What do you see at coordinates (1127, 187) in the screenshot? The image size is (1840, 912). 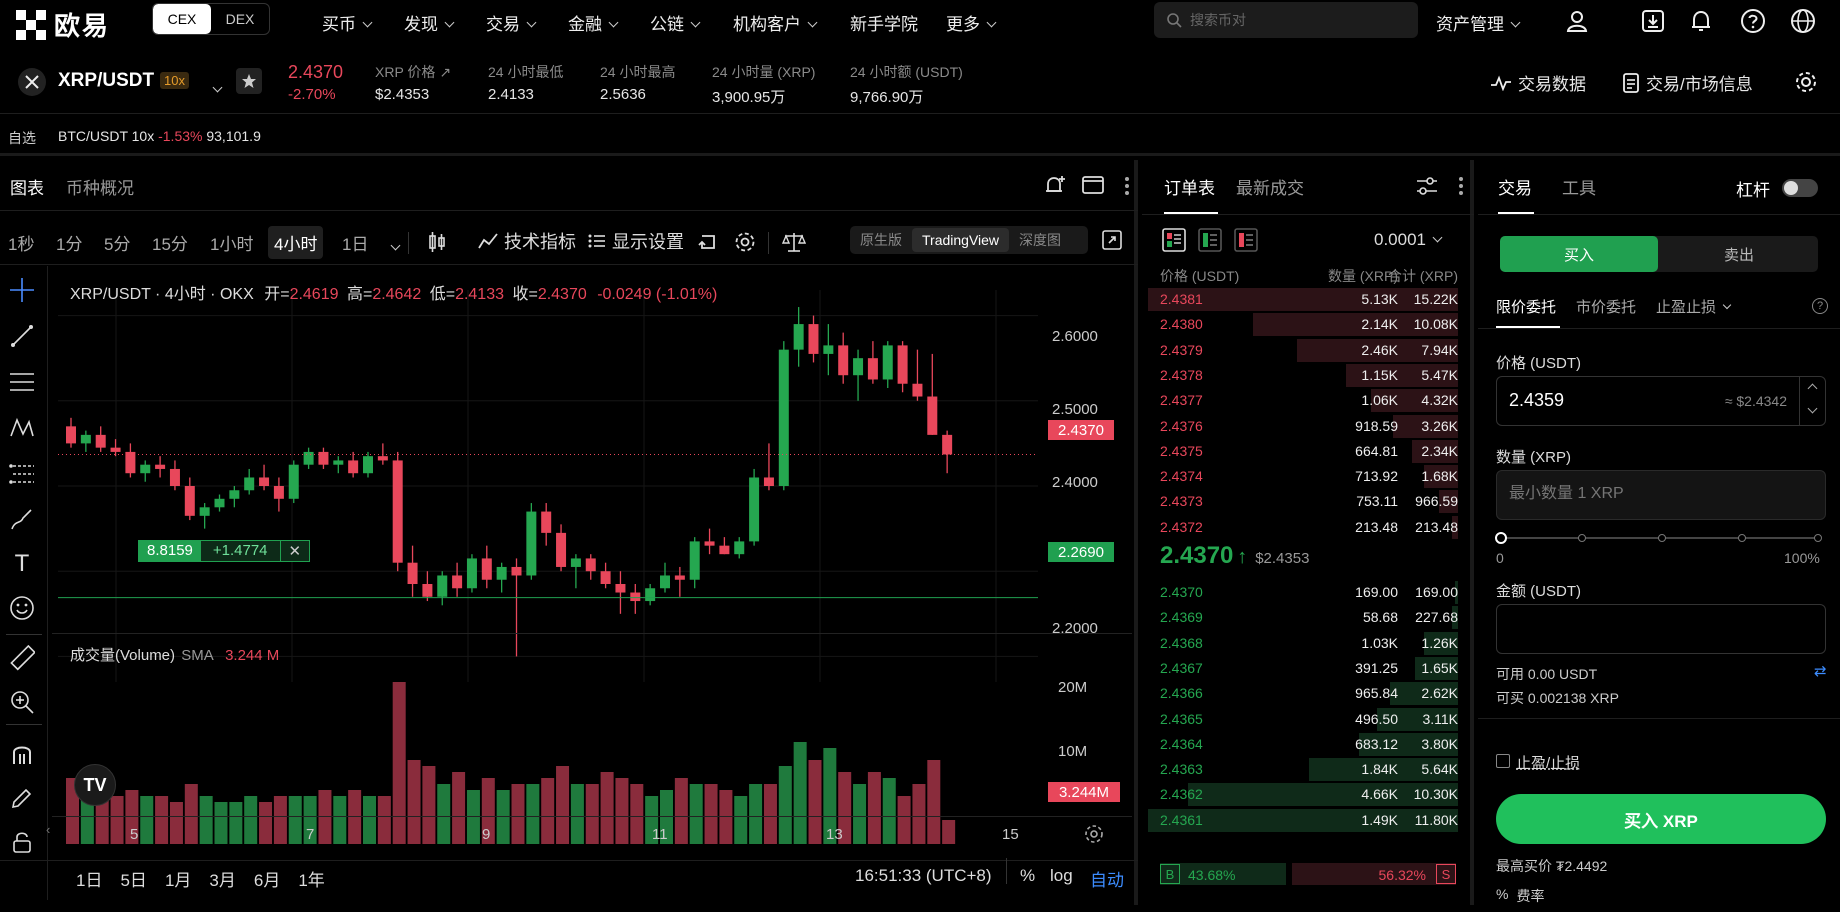 I see `more-vertical-icon` at bounding box center [1127, 187].